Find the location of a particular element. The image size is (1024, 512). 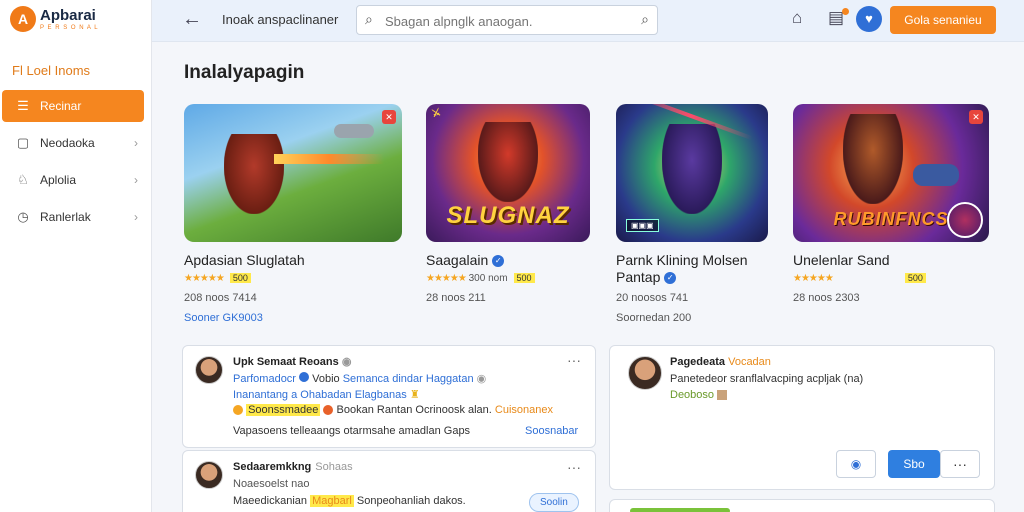

sidebar-section-label: Fl Loel Inoms is located at coordinates (51, 70).